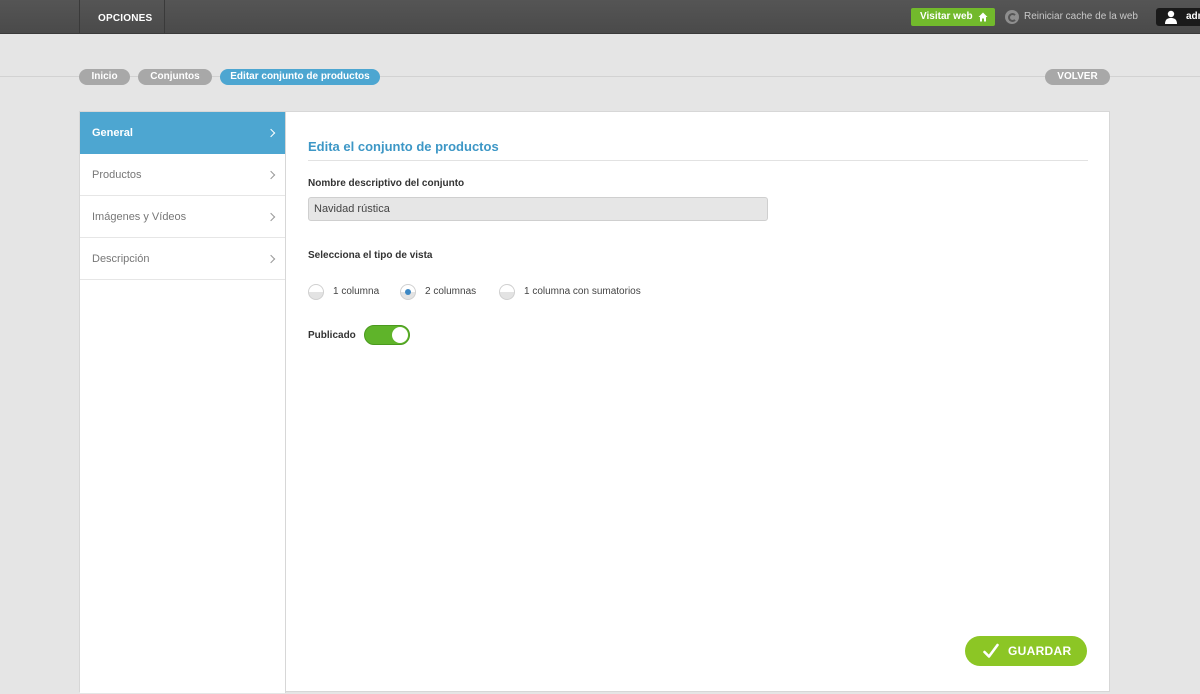  Describe the element at coordinates (386, 183) in the screenshot. I see `name-label: Nombre descriptivo del conjunto` at that location.